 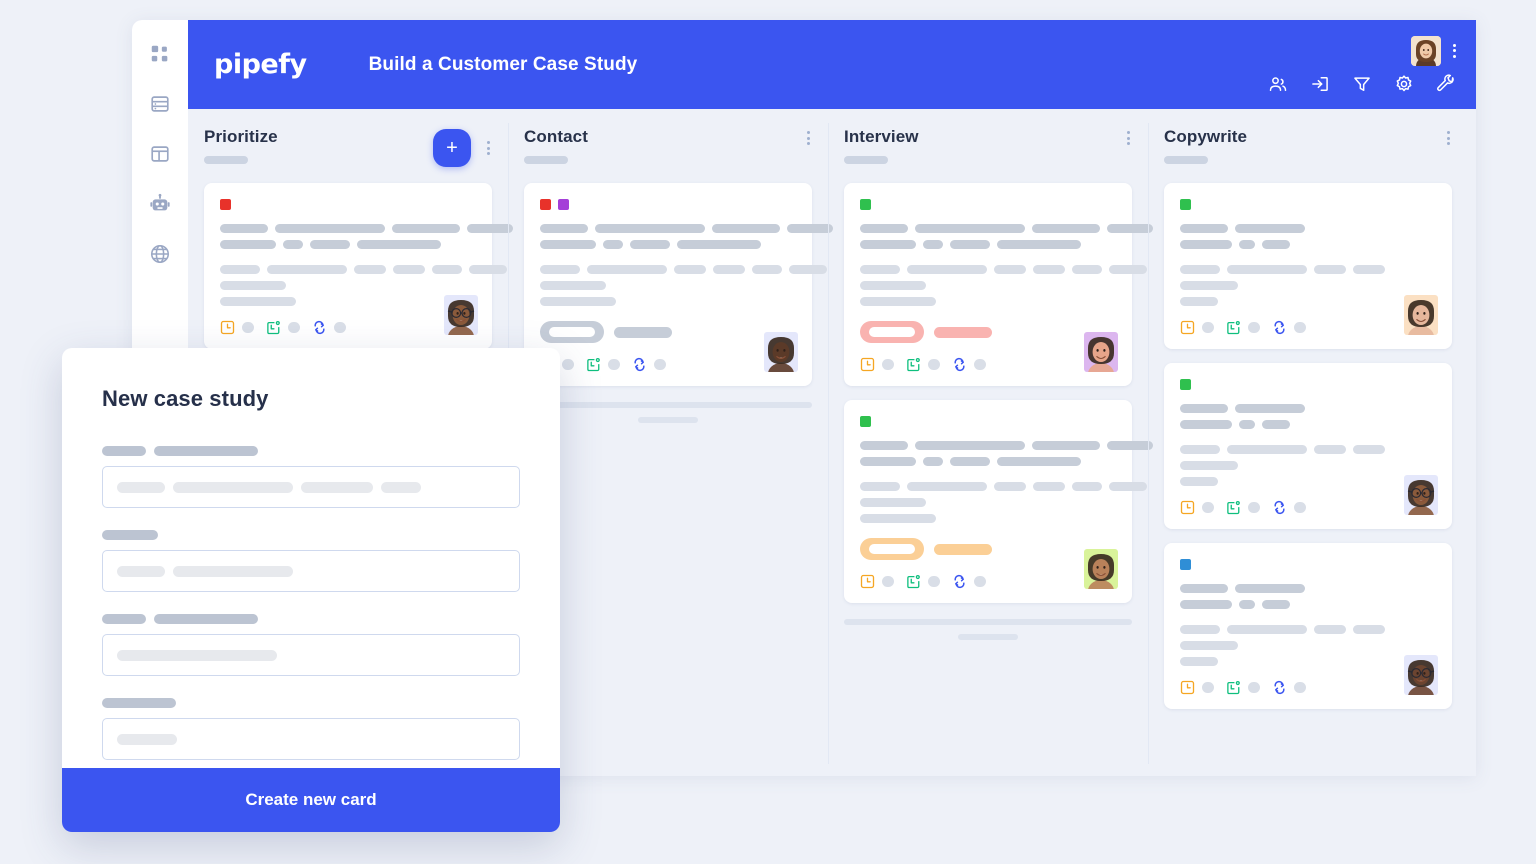 I want to click on page-title: Build a Customer Case Study, so click(x=503, y=64).